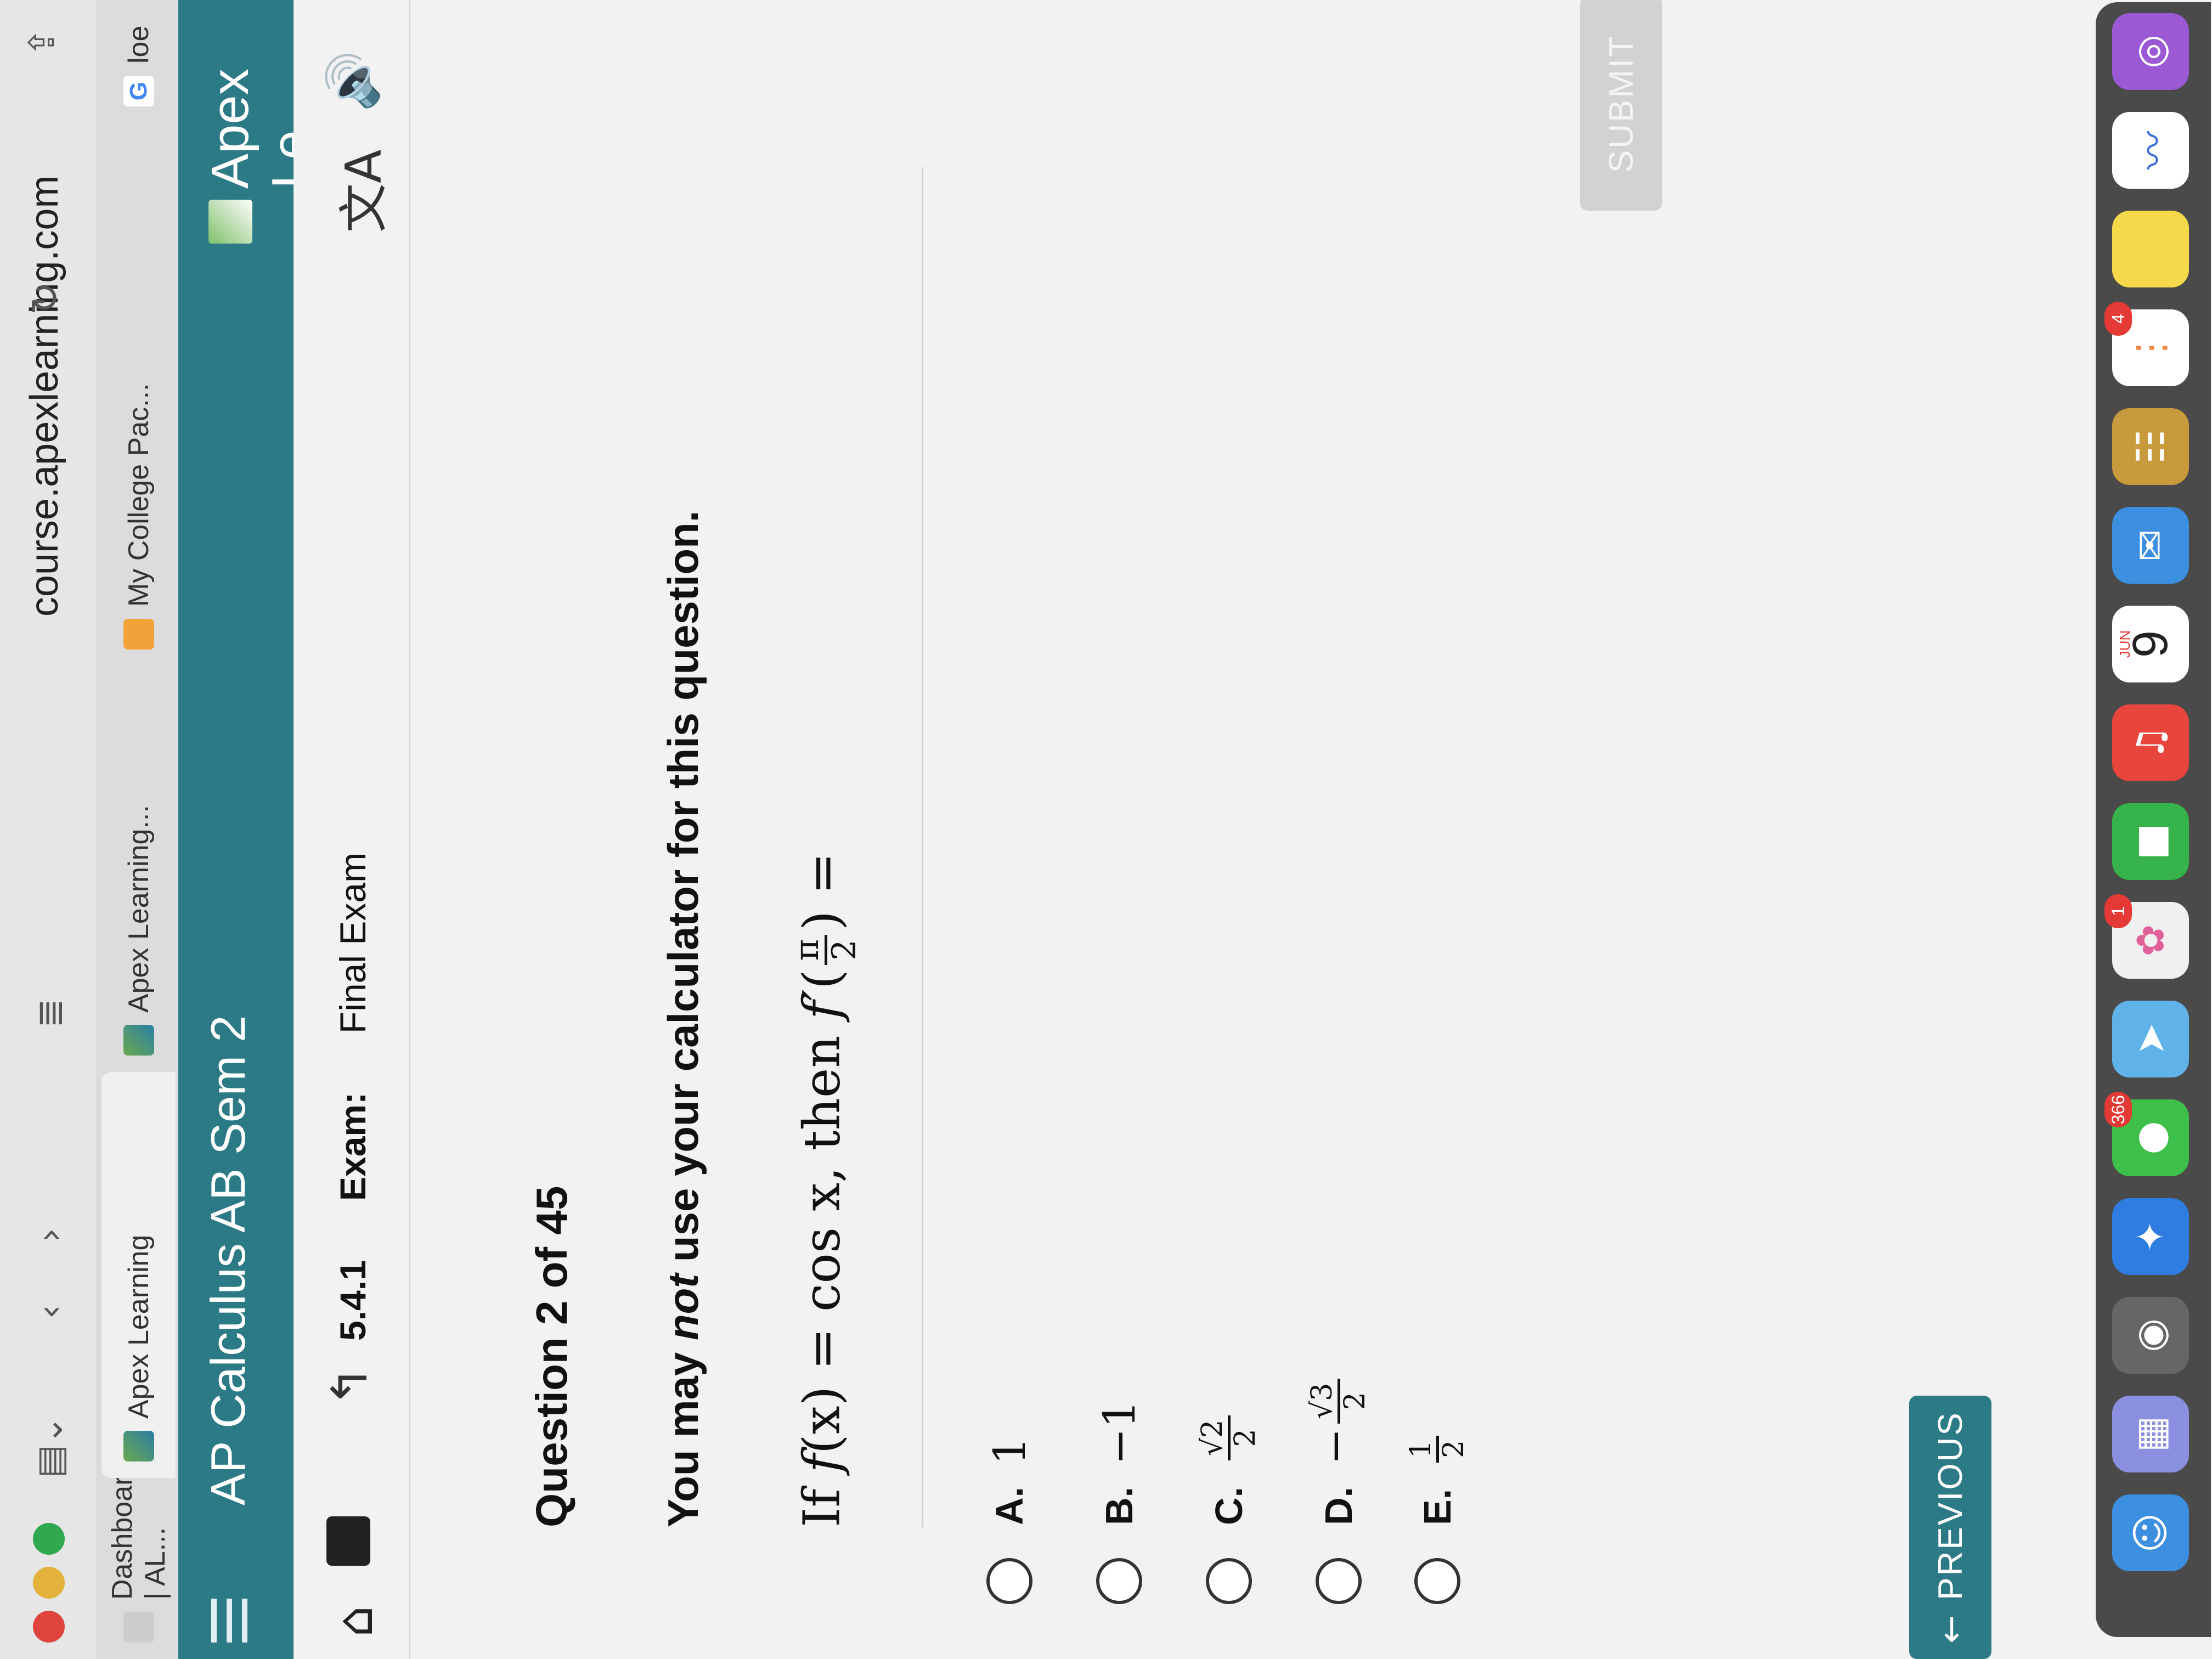 This screenshot has height=1659, width=2212. What do you see at coordinates (2150, 1039) in the screenshot?
I see `maps-icon: ➤` at bounding box center [2150, 1039].